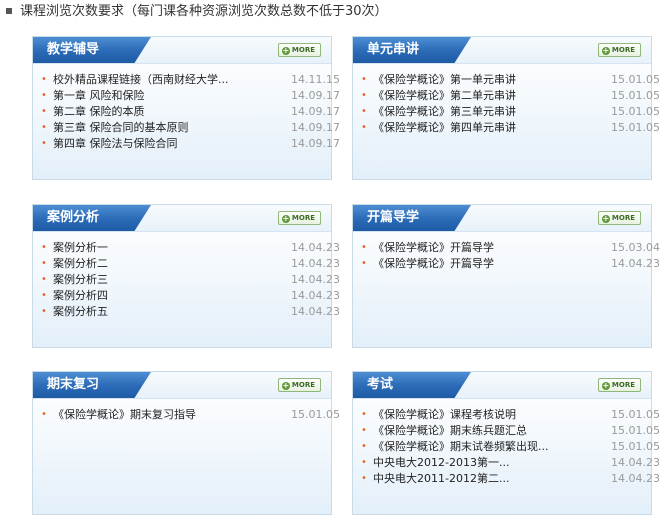 The image size is (672, 519). I want to click on list-item: • 《保险学概论》第四单元串讲 15.01.05, so click(509, 128).